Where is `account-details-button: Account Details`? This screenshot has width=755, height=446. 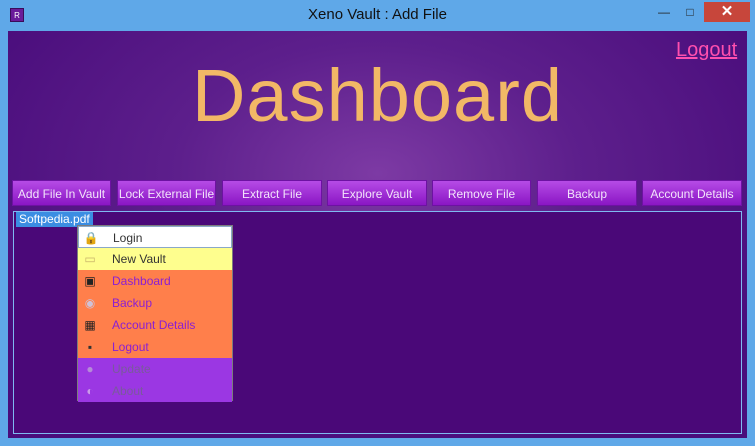 account-details-button: Account Details is located at coordinates (692, 193).